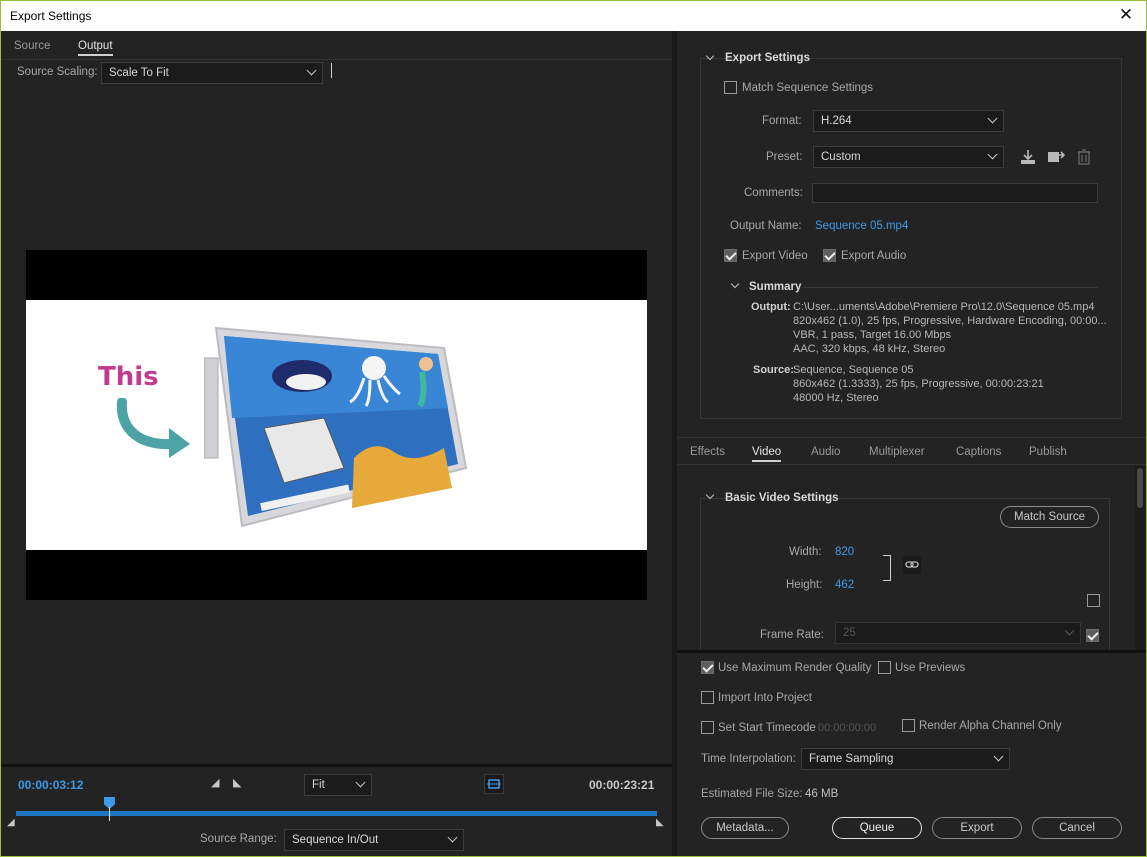 This screenshot has height=857, width=1147. What do you see at coordinates (841, 157) in the screenshot?
I see `preset-value: Custom` at bounding box center [841, 157].